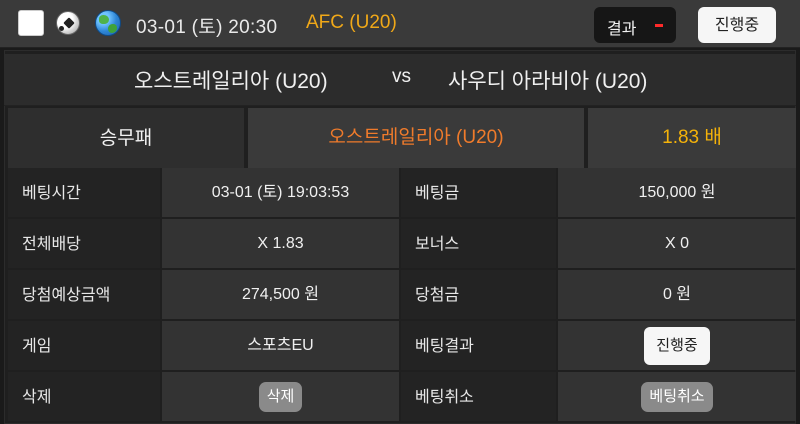 The width and height of the screenshot is (800, 424). What do you see at coordinates (659, 25) in the screenshot?
I see `result-indicator-icon` at bounding box center [659, 25].